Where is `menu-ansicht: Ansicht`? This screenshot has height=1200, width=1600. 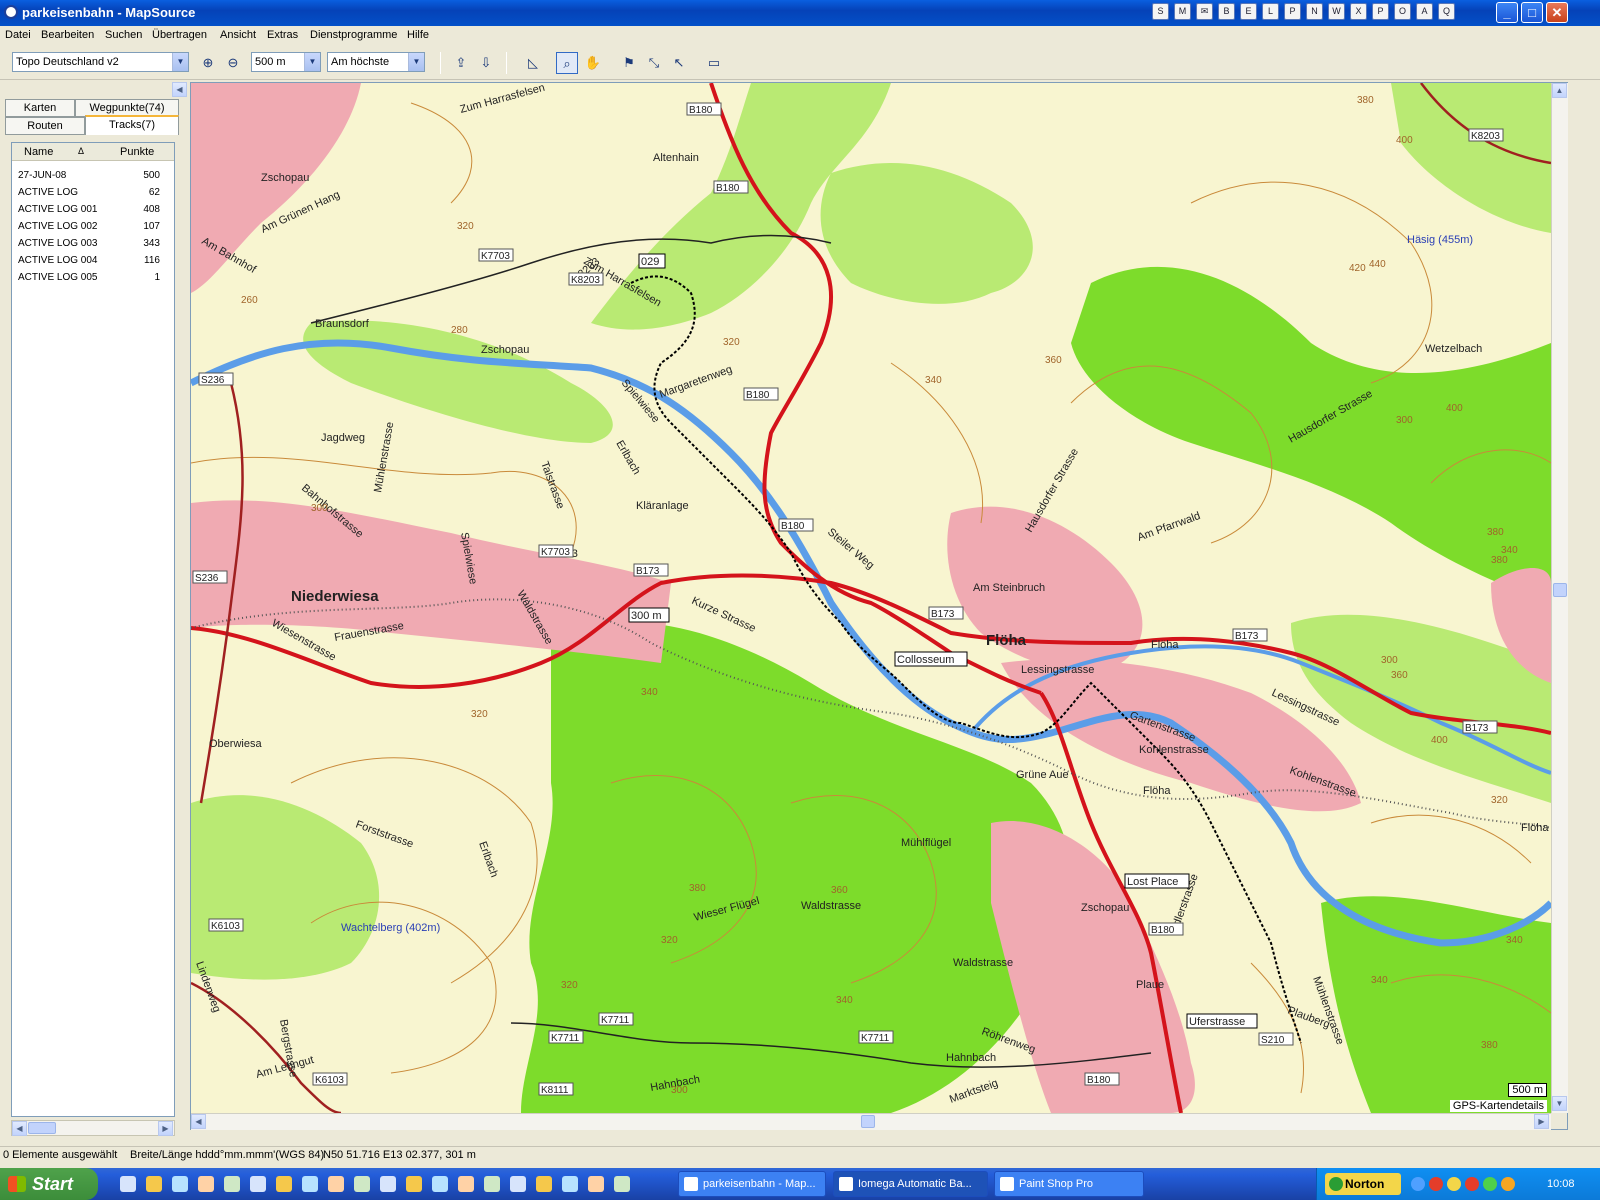
menu-ansicht: Ansicht is located at coordinates (238, 35).